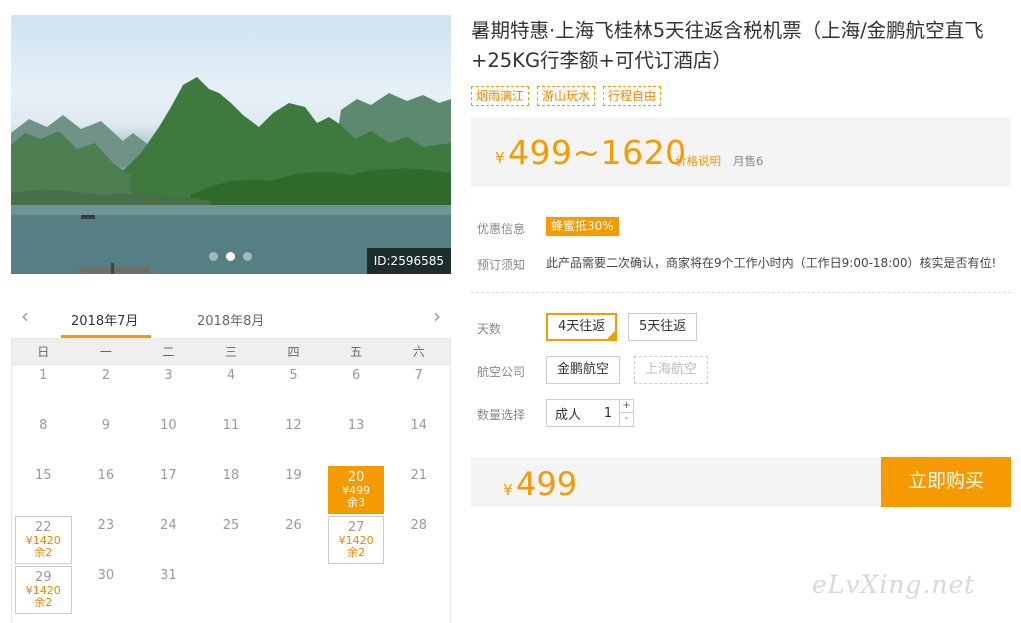 This screenshot has height=623, width=1021. I want to click on day-number: 22, so click(43, 527).